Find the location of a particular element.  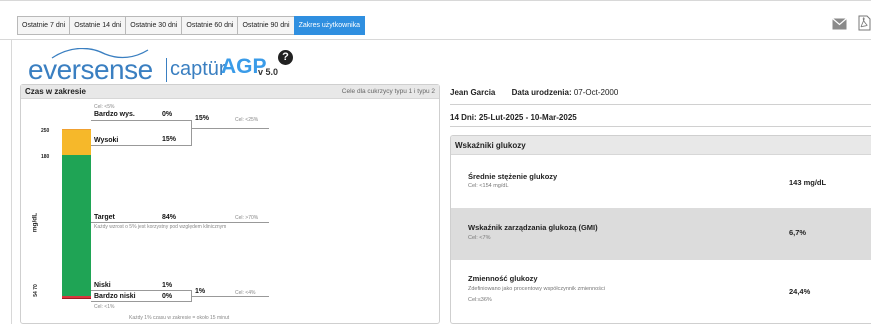

metric-goal: Cel: <7% is located at coordinates (479, 238).